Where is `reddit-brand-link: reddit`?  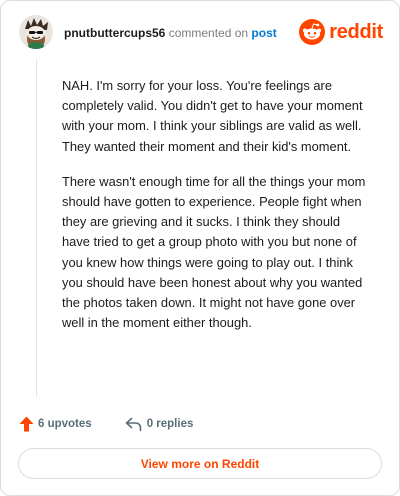
reddit-brand-link: reddit is located at coordinates (341, 32).